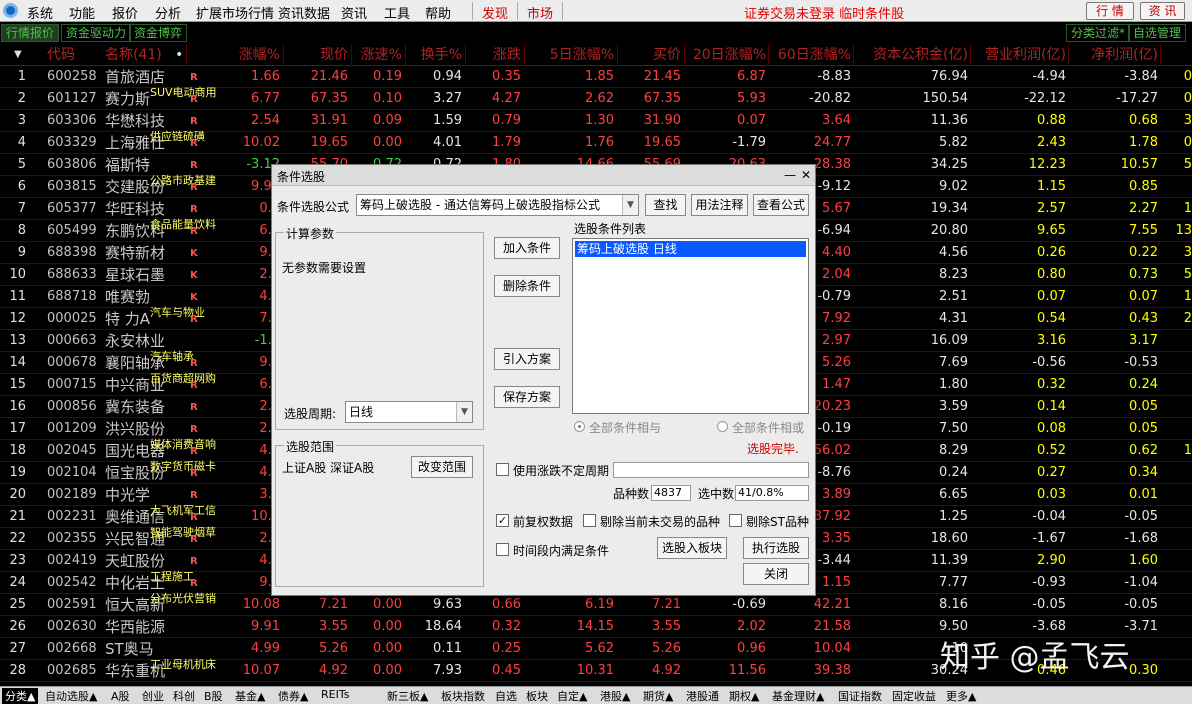 This screenshot has height=704, width=1192. What do you see at coordinates (527, 248) in the screenshot?
I see `add-condition-button: 加入条件` at bounding box center [527, 248].